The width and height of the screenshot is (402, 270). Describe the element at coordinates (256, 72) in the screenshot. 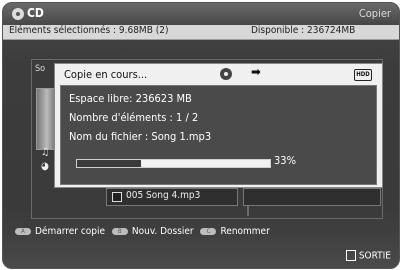

I see `arrow-right-icon: ➡` at that location.